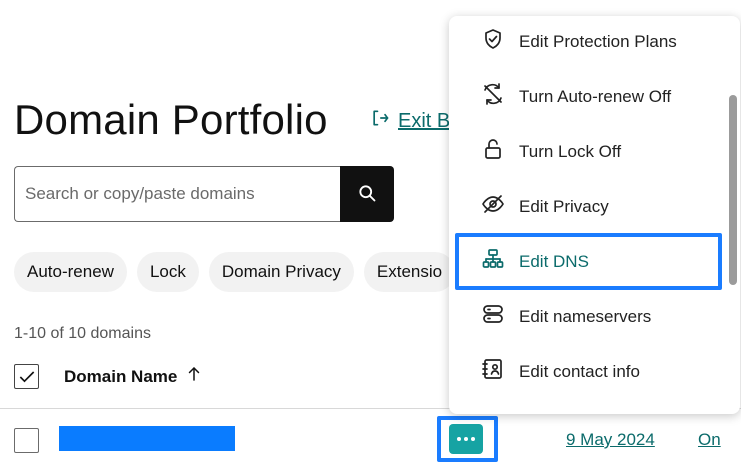 The image size is (741, 469). What do you see at coordinates (493, 206) in the screenshot?
I see `eye-off-icon` at bounding box center [493, 206].